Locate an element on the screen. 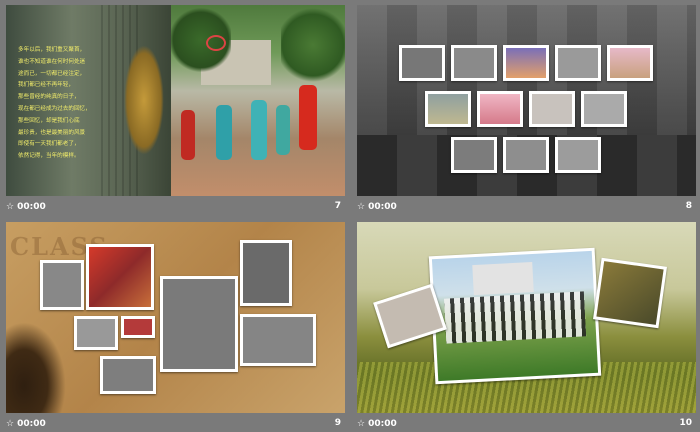 Image resolution: width=700 pixels, height=432 pixels. poem-line: 多年以后，我们重又聚首， is located at coordinates (52, 50).